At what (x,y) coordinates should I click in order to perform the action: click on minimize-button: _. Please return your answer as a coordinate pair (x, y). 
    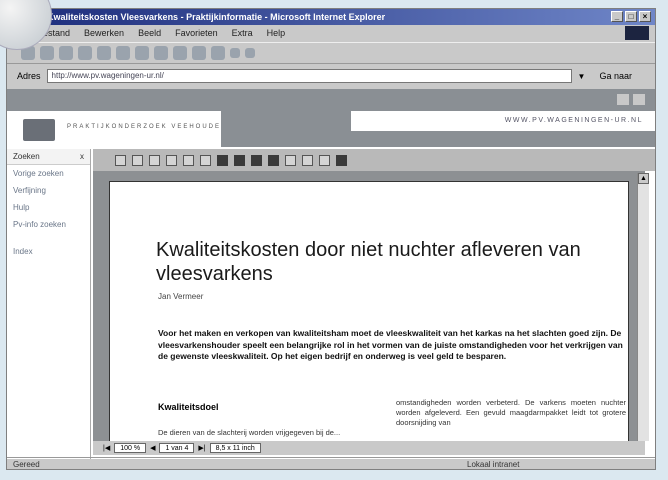
    Looking at the image, I should click on (617, 16).